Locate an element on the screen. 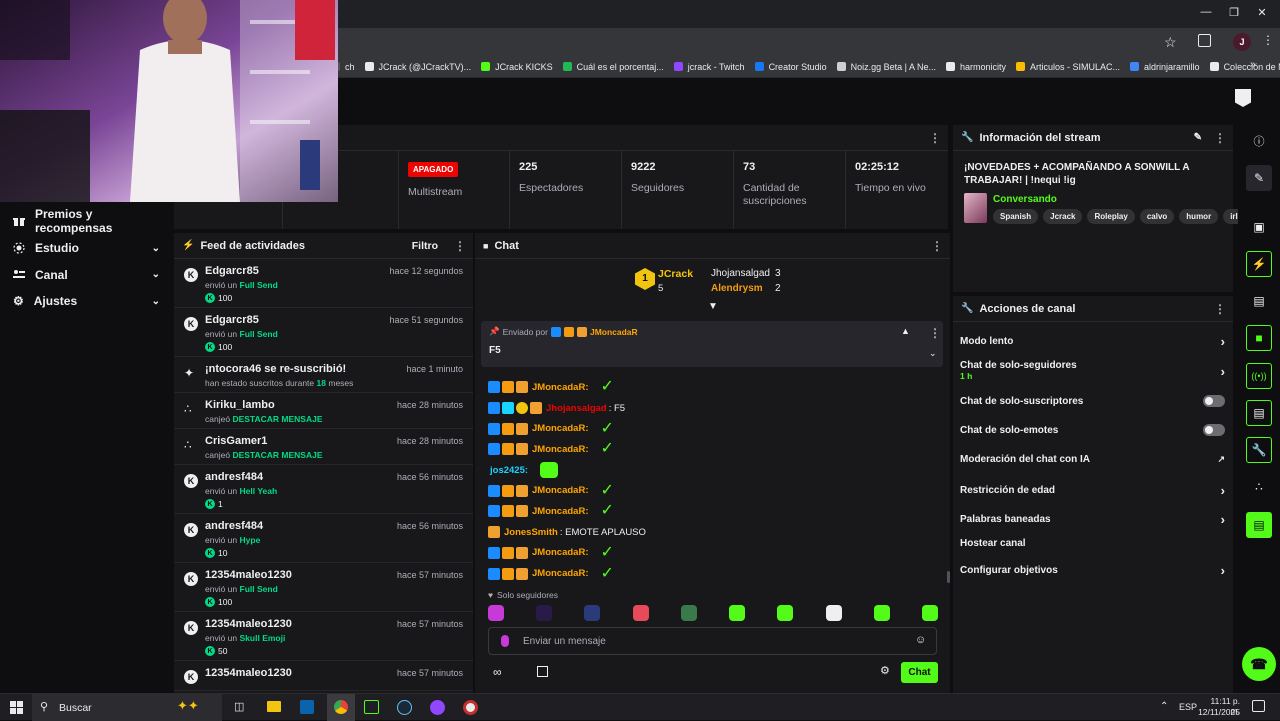 The width and height of the screenshot is (1280, 721). action-followers-only: Chat de solo-seguidores 1 h › is located at coordinates (1093, 371).